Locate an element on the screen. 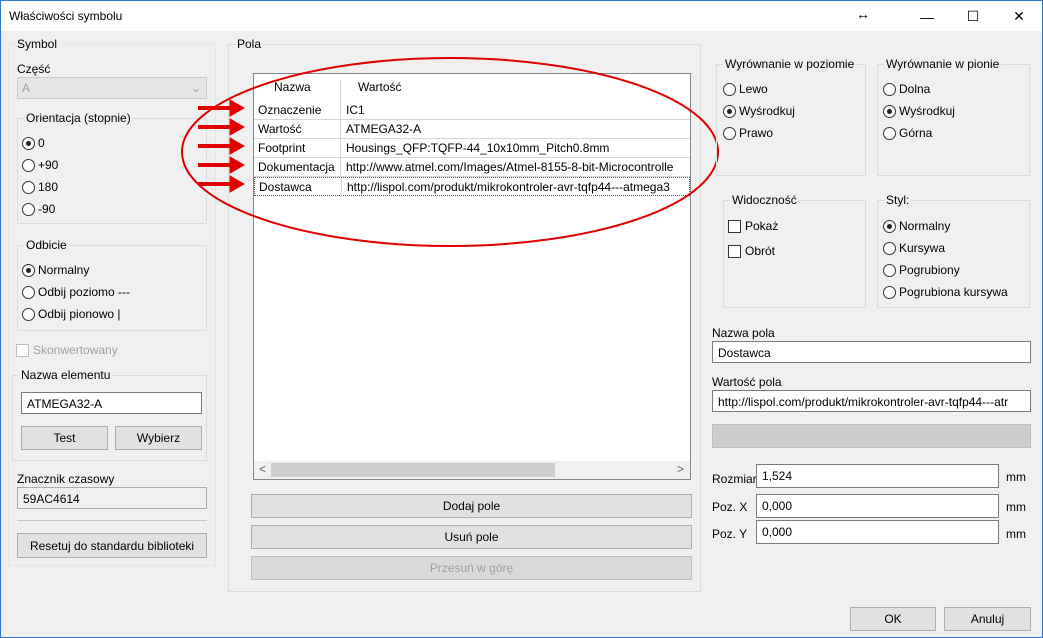 This screenshot has height=638, width=1043. part-value: A is located at coordinates (26, 88).